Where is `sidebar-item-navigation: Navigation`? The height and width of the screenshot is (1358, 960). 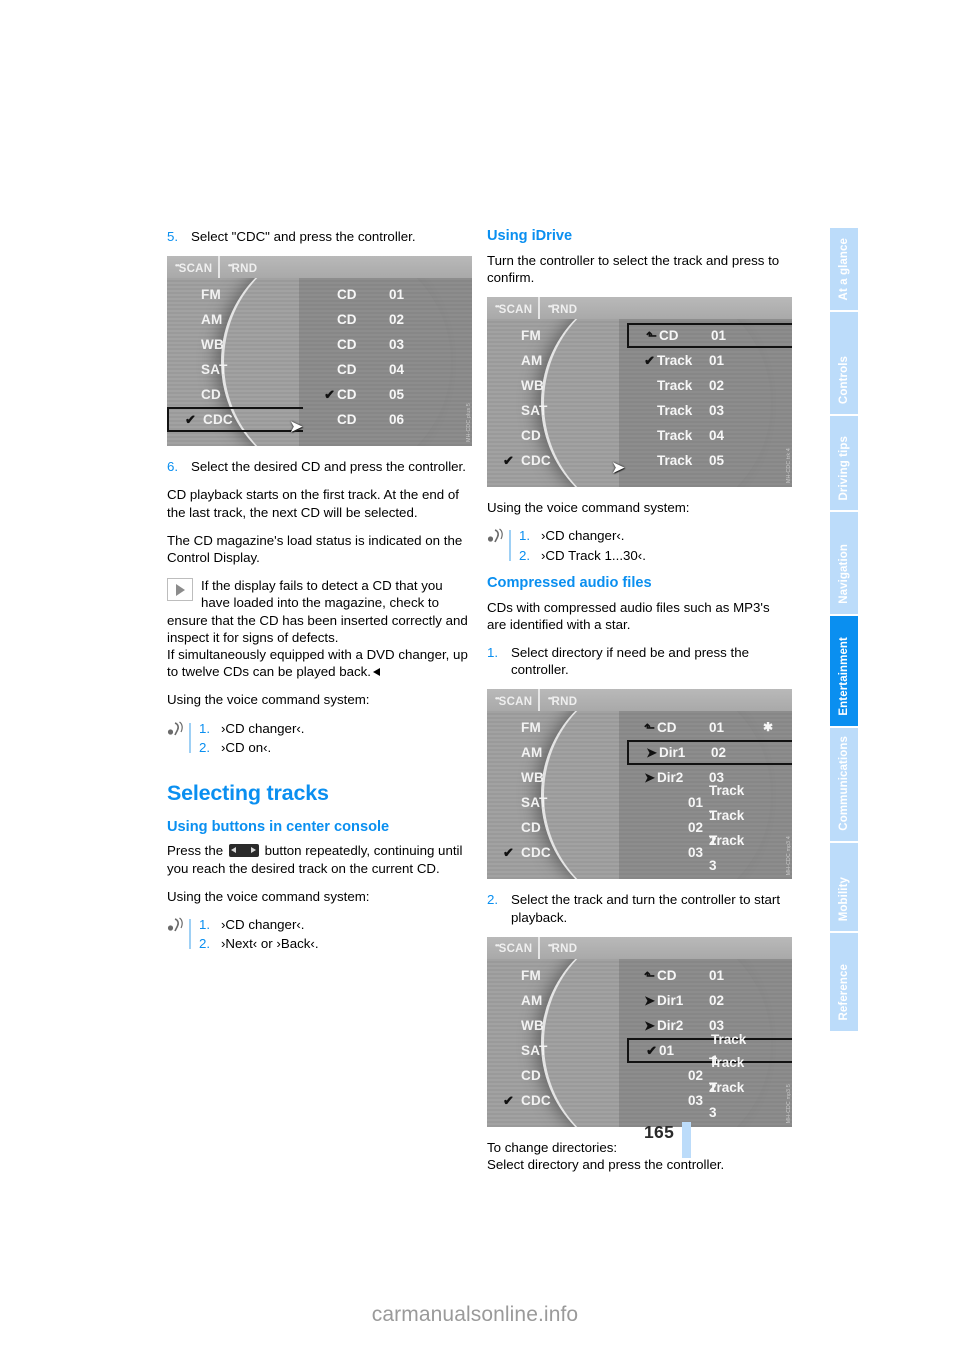
sidebar-item-navigation: Navigation is located at coordinates (844, 563).